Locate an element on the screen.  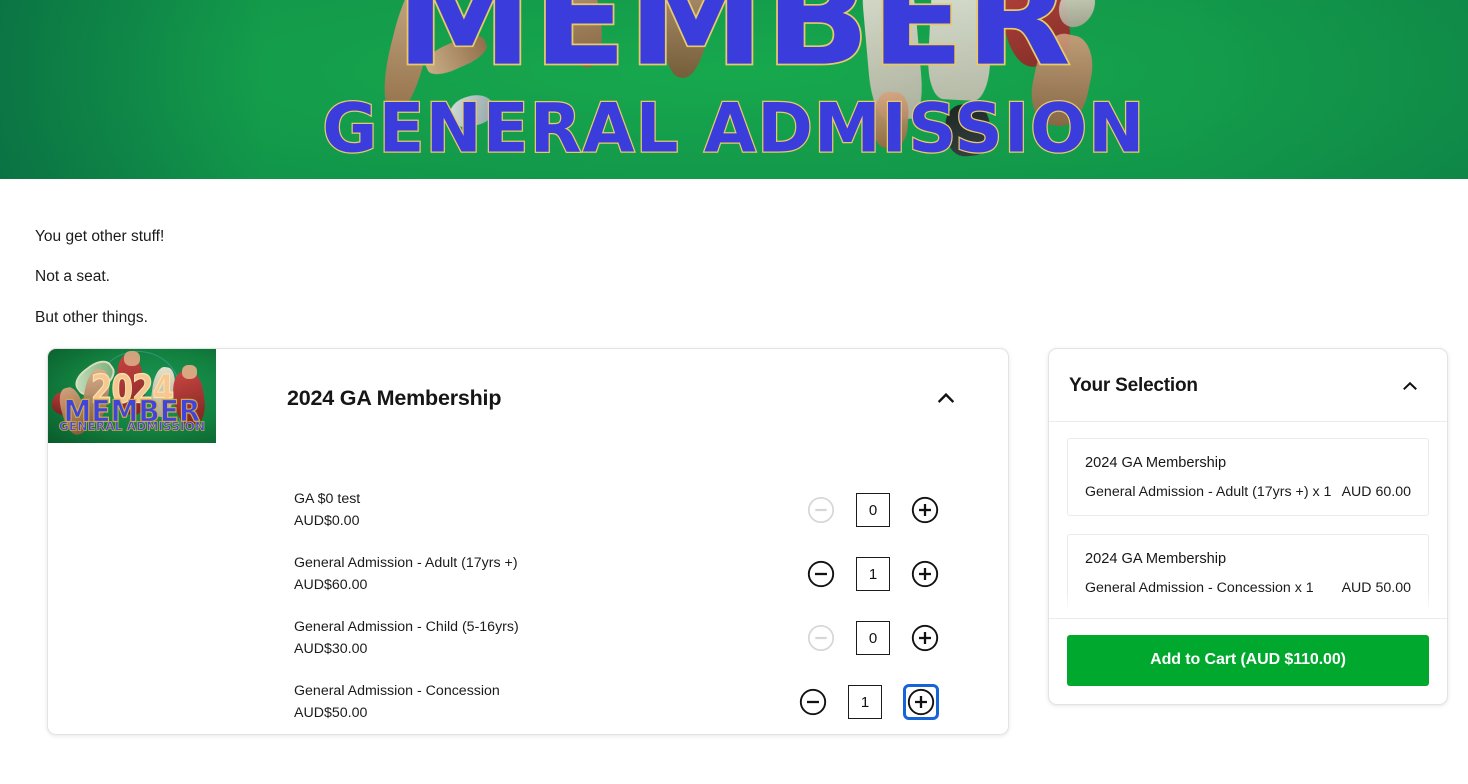
intro-line-1: You get other stuff! is located at coordinates (100, 236).